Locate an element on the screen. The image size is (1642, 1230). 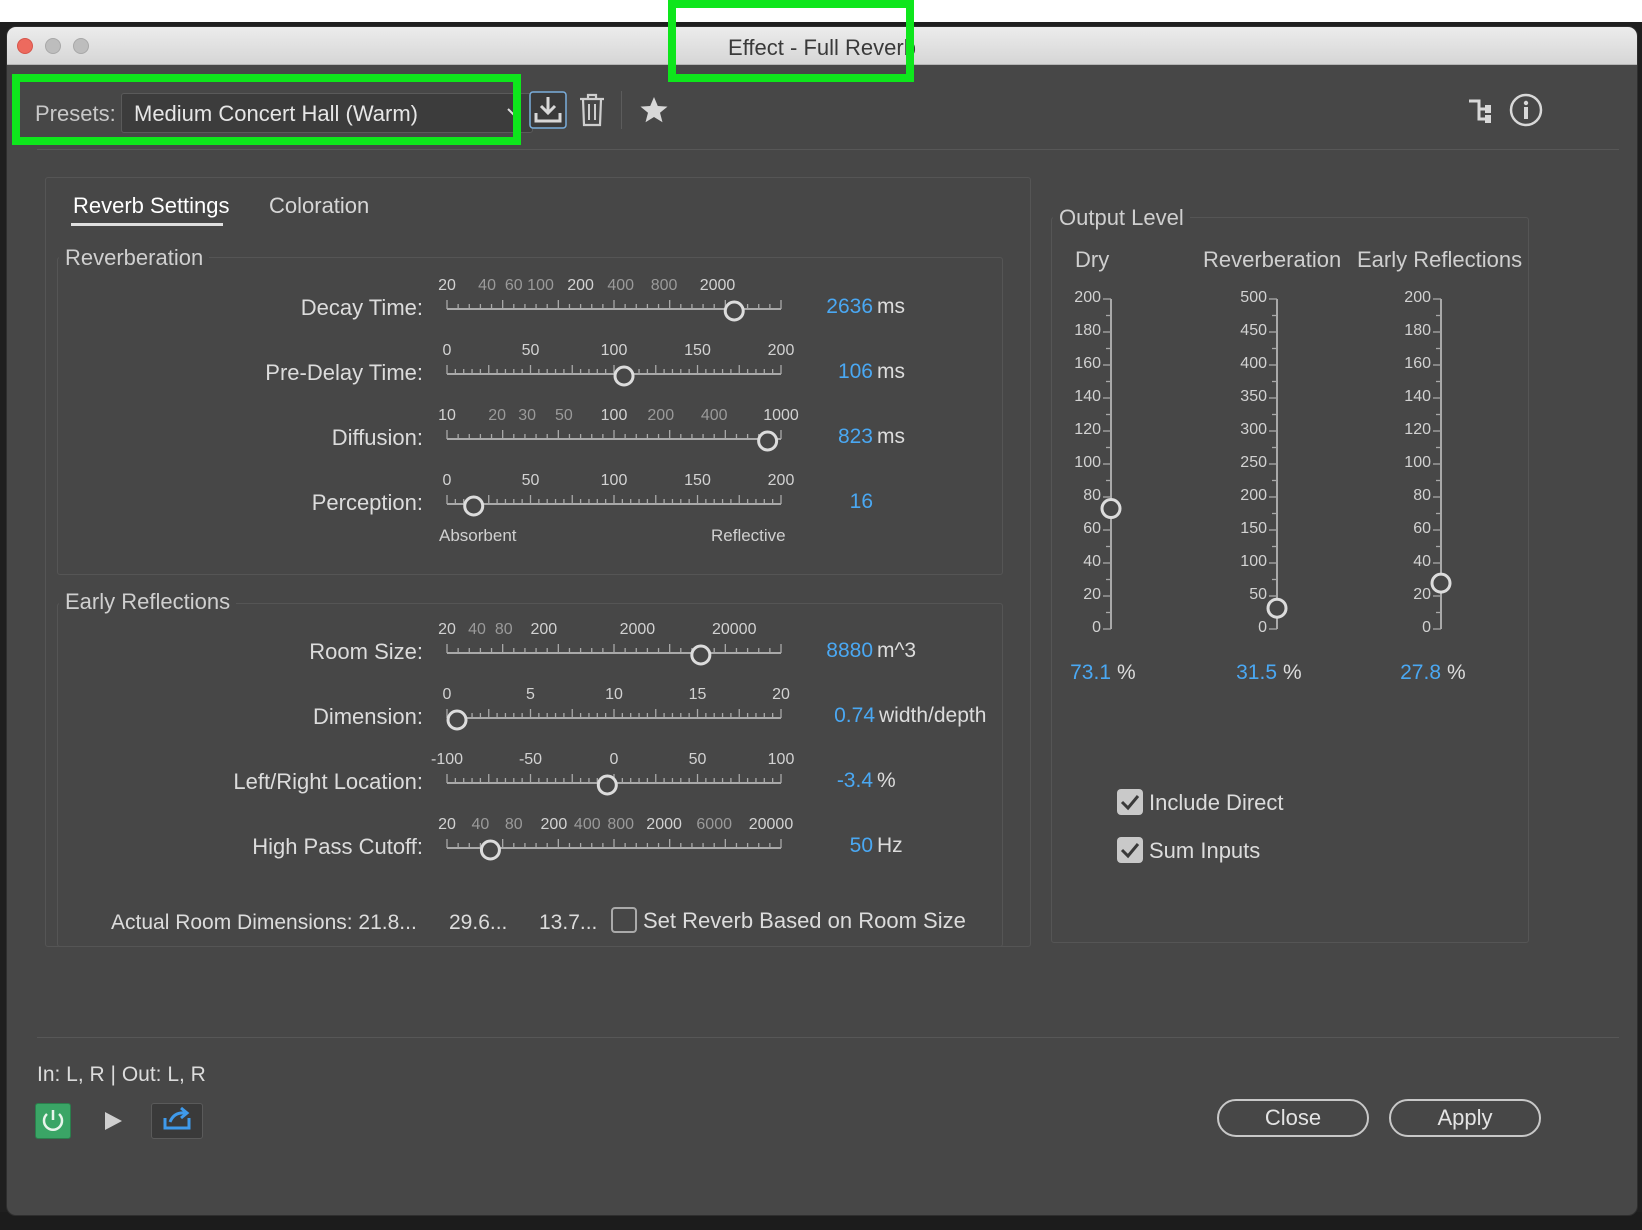
lr-location-slider is located at coordinates (614, 784).